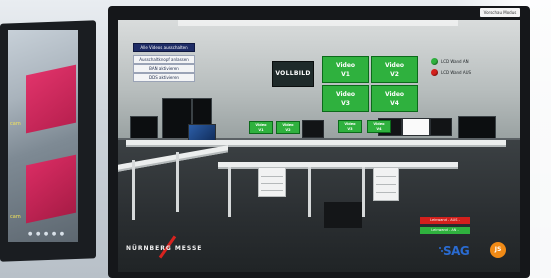 The image size is (551, 278). Describe the element at coordinates (47, 234) in the screenshot. I see `camera-controls: ● ● ● ● ●` at that location.